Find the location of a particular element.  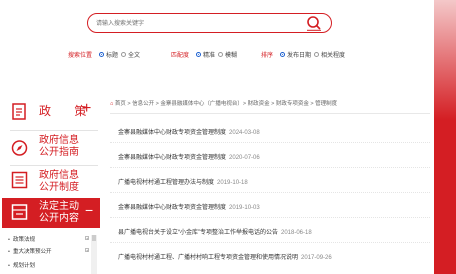

list-document-icon is located at coordinates (19, 180).